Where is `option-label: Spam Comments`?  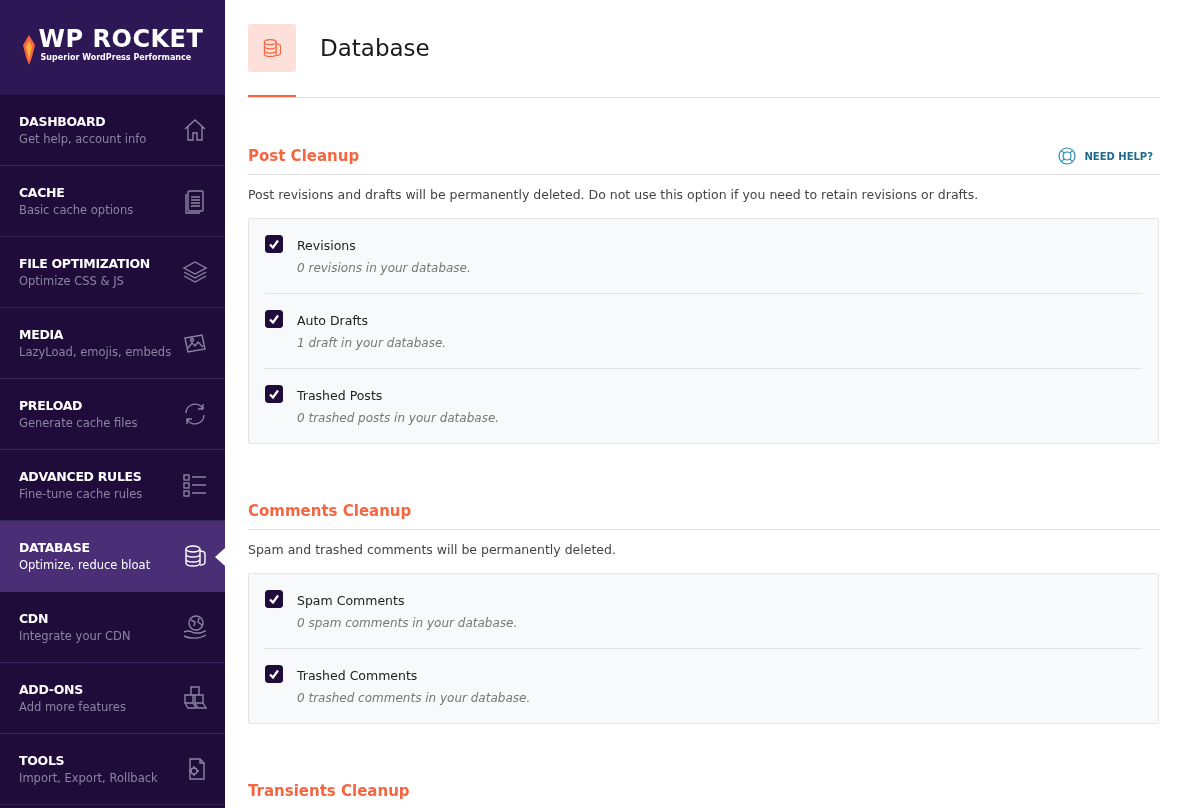 option-label: Spam Comments is located at coordinates (351, 600).